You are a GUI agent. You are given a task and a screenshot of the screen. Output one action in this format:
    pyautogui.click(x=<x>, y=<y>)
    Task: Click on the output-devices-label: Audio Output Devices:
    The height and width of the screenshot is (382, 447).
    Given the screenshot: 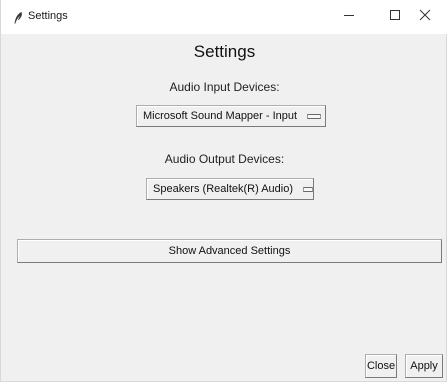 What is the action you would take?
    pyautogui.click(x=224, y=159)
    